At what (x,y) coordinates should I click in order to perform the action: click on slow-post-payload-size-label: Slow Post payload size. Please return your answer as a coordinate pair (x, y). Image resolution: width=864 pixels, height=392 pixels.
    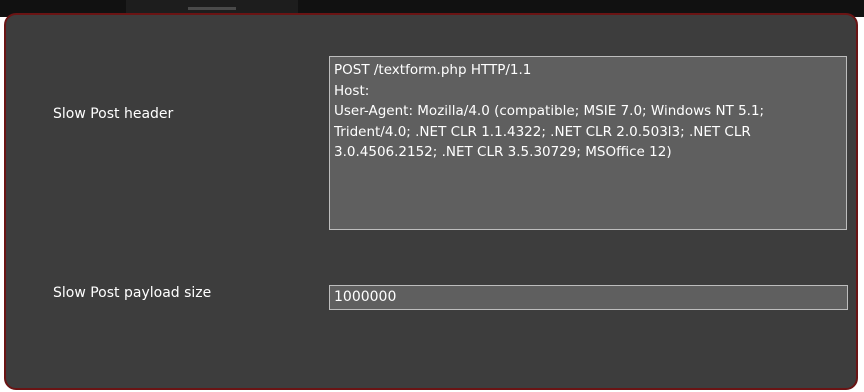
    Looking at the image, I should click on (132, 293).